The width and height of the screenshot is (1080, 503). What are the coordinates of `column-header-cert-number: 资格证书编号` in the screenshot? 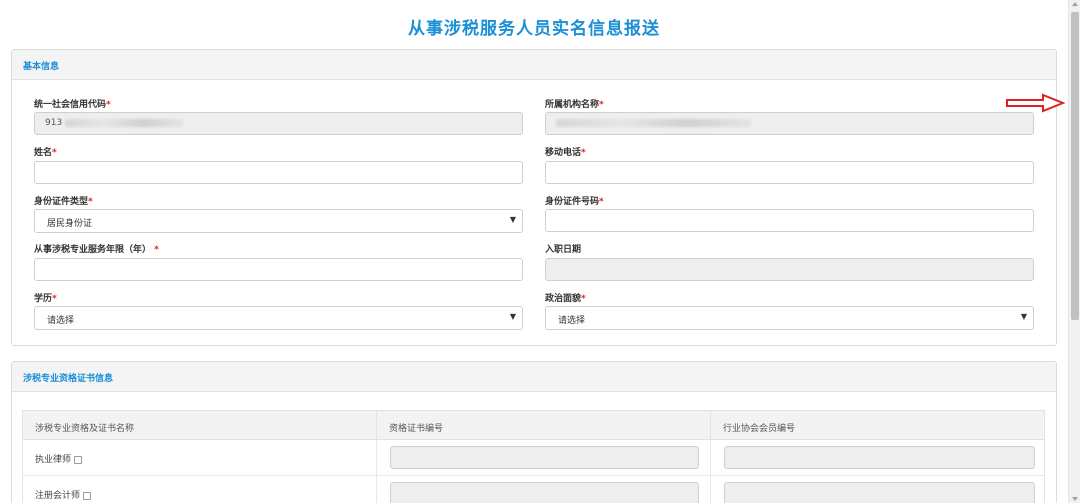 It's located at (544, 425).